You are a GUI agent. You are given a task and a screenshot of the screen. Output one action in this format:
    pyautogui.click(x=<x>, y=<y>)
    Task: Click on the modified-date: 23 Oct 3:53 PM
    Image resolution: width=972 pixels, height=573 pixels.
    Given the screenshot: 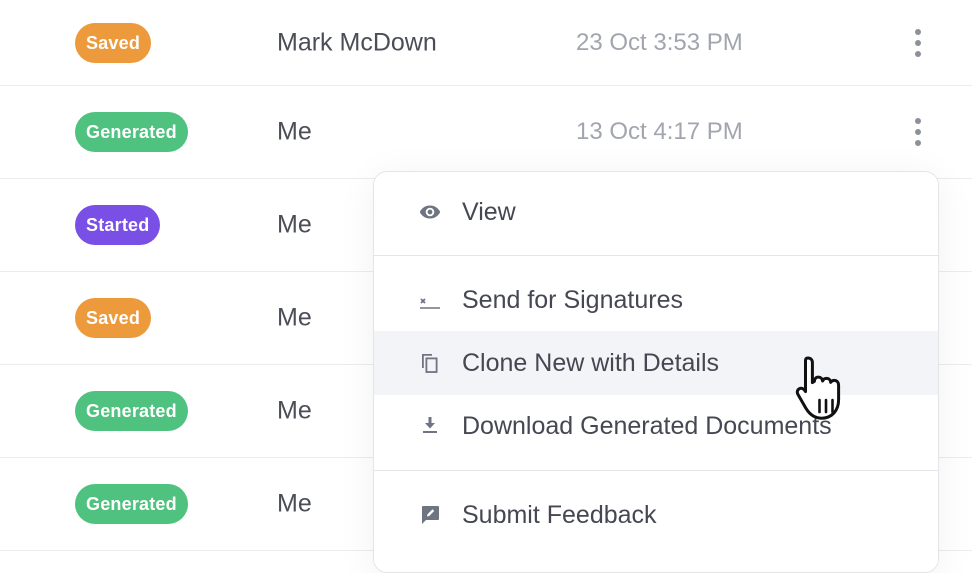 What is the action you would take?
    pyautogui.click(x=659, y=42)
    